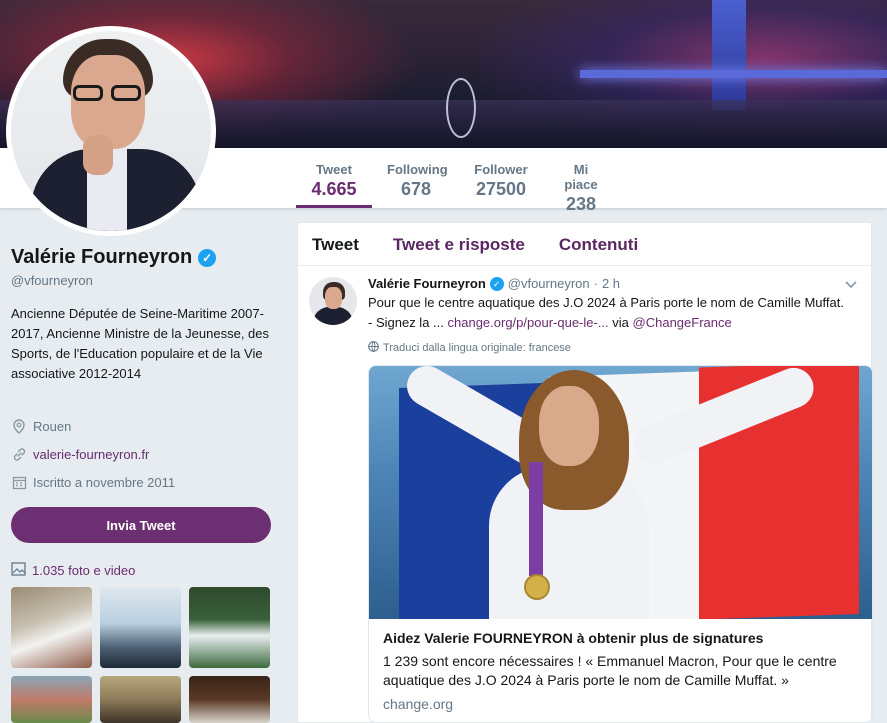 This screenshot has width=887, height=723. I want to click on tab-tweets: Tweet, so click(335, 244).